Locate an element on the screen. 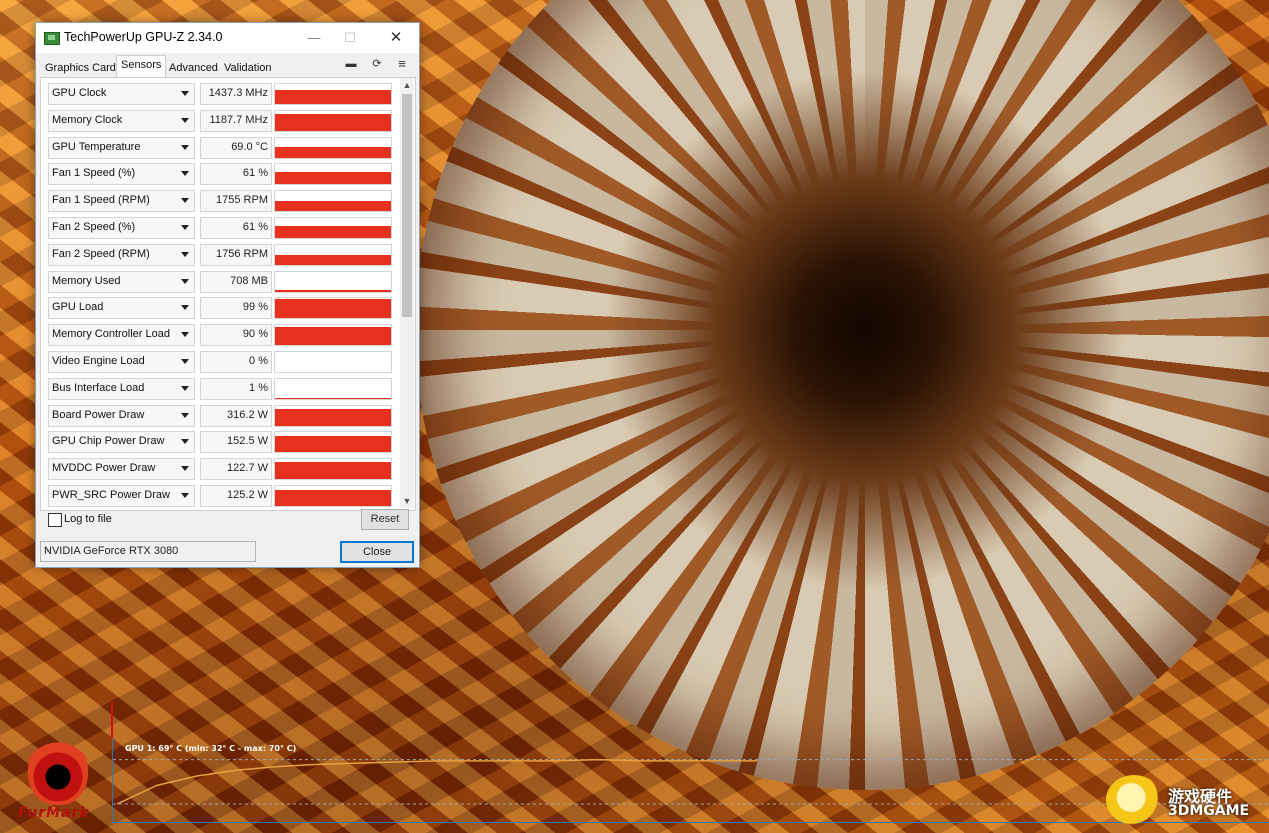  scroll-thumb is located at coordinates (407, 205).